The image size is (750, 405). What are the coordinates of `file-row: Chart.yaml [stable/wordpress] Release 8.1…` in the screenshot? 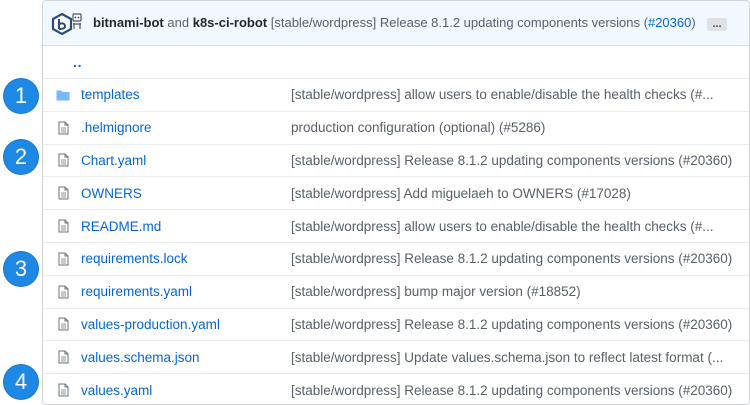 It's located at (396, 160).